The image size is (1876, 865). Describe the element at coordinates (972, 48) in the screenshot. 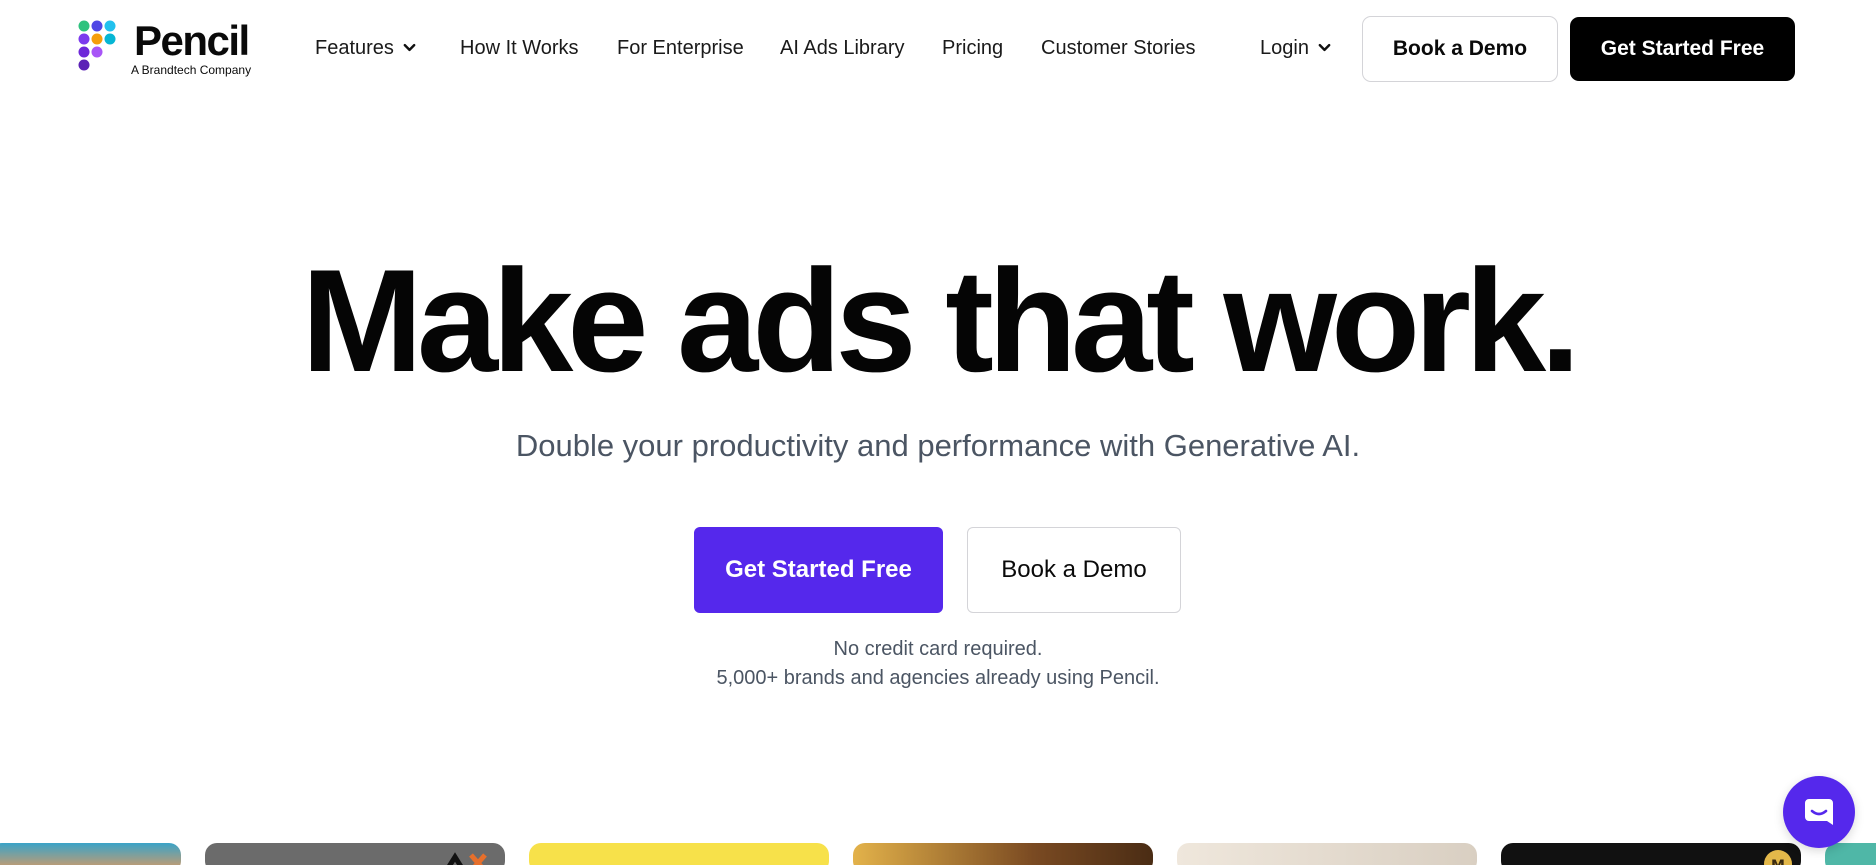

I see `nav-pricing: Pricing` at that location.